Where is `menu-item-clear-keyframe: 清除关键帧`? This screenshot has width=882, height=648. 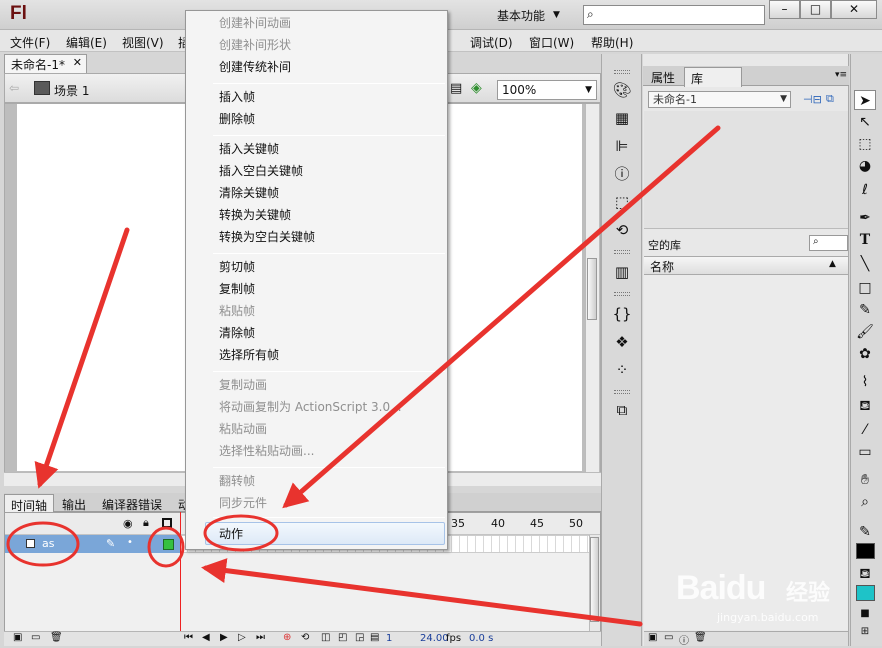 menu-item-clear-keyframe: 清除关键帧 is located at coordinates (249, 193).